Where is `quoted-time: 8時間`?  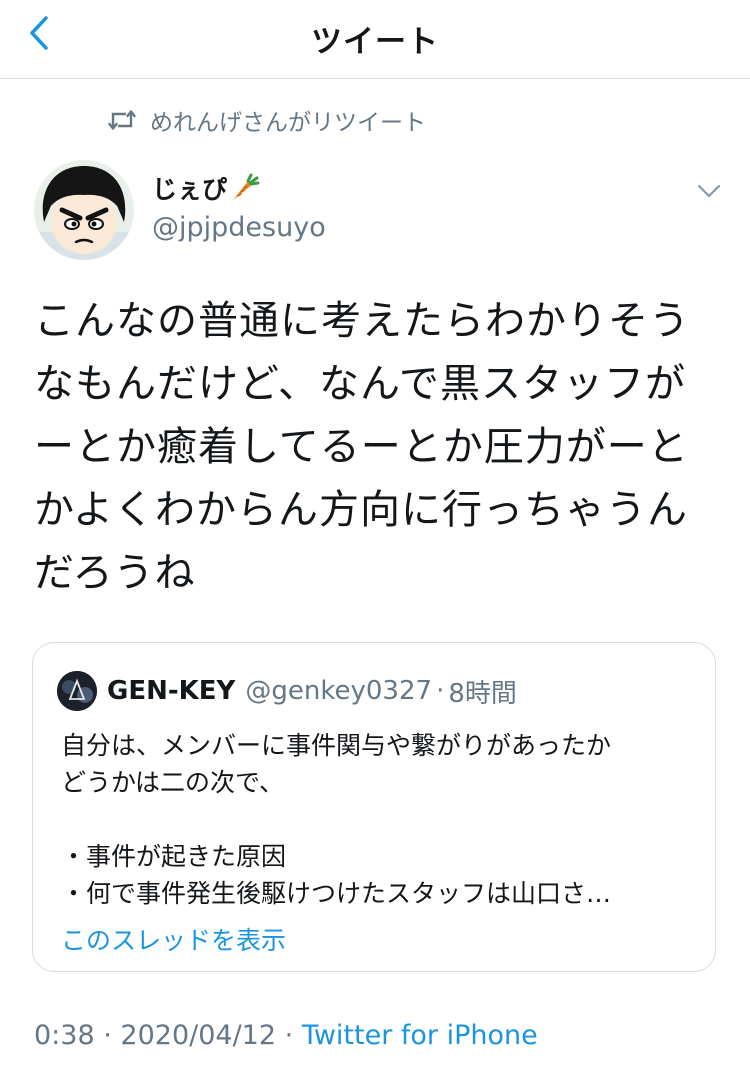
quoted-time: 8時間 is located at coordinates (482, 693).